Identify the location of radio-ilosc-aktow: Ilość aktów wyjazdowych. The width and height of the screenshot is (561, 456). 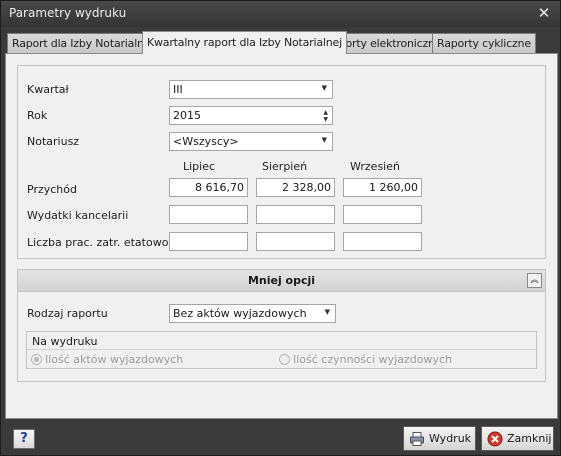
(107, 359).